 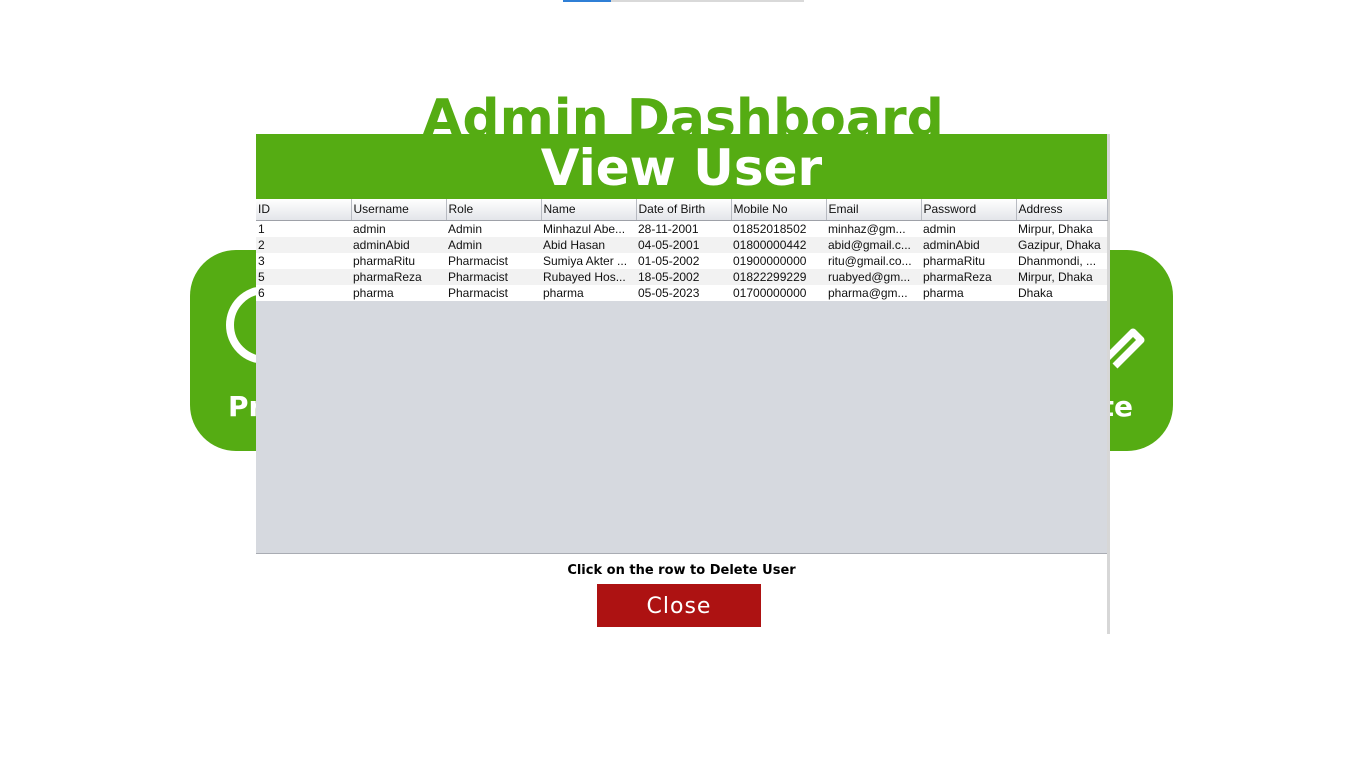 I want to click on delete-hint: Click on the row to Delete User, so click(x=681, y=570).